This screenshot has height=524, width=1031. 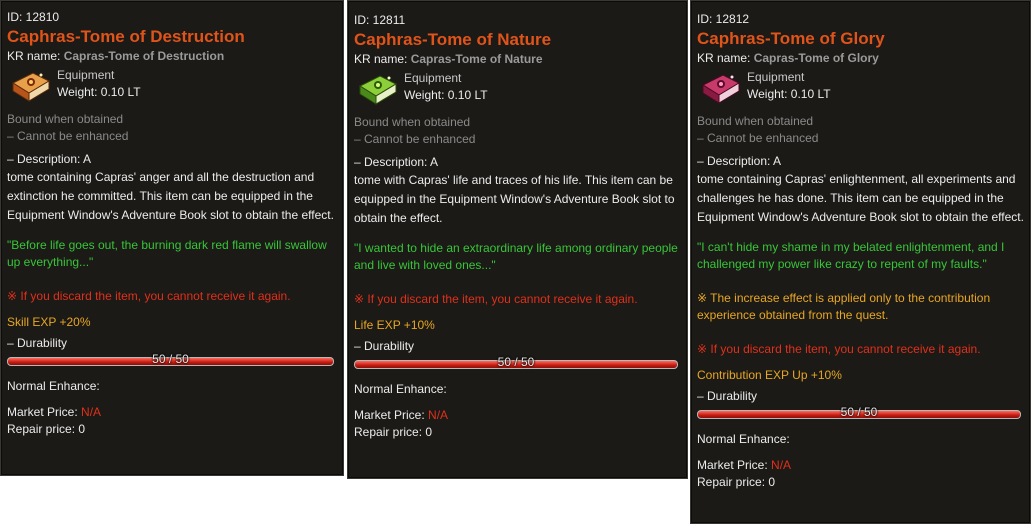 I want to click on item-id: ID: 12810, so click(x=33, y=17).